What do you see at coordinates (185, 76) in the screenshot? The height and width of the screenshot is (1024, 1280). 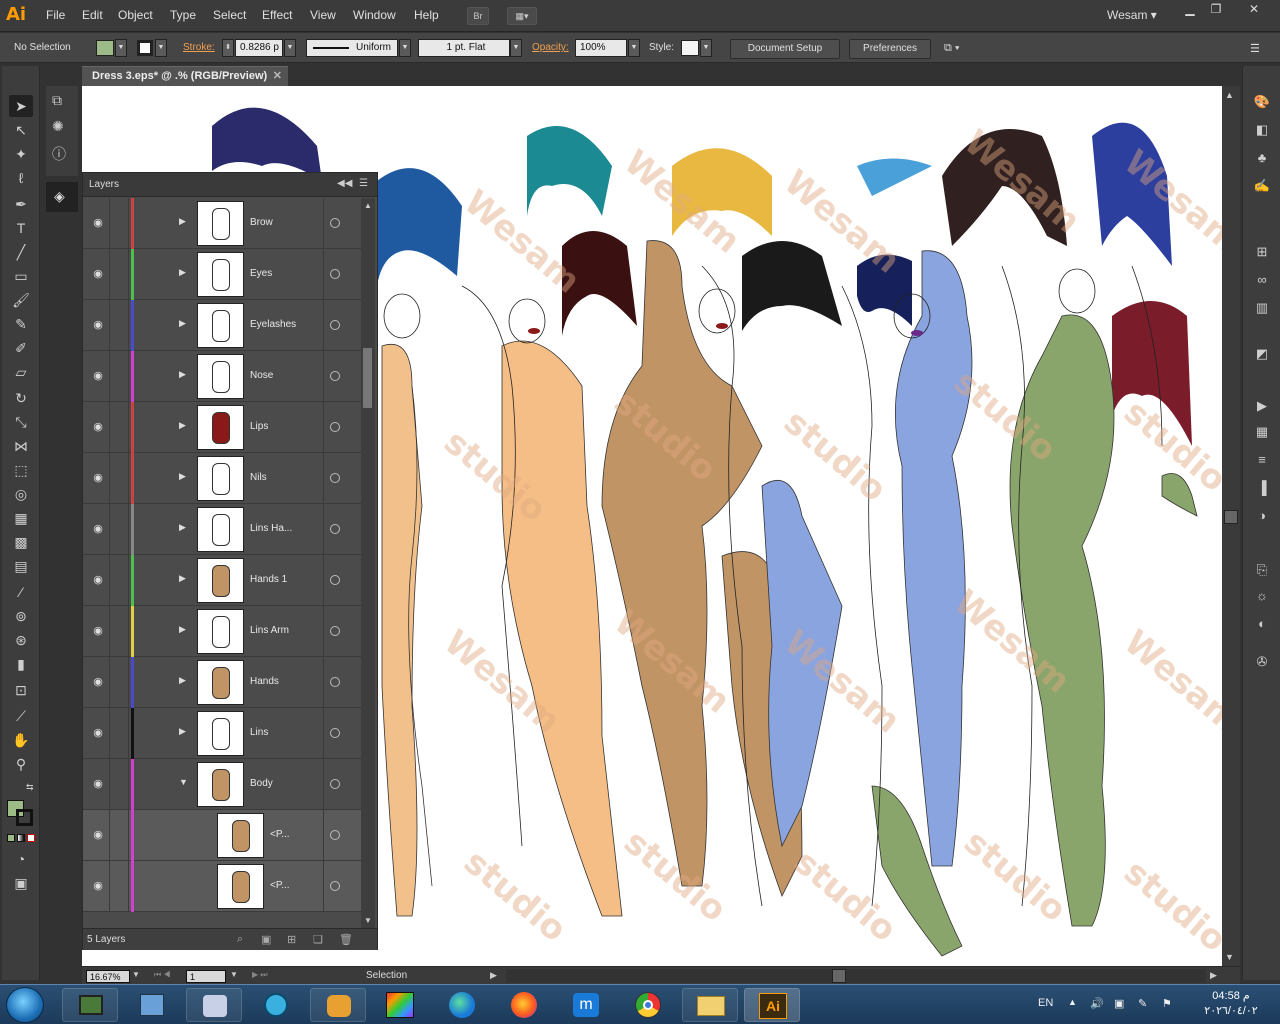 I see `document-tab: Dress 3.eps* @ .% (RGB/Preview) ✕` at bounding box center [185, 76].